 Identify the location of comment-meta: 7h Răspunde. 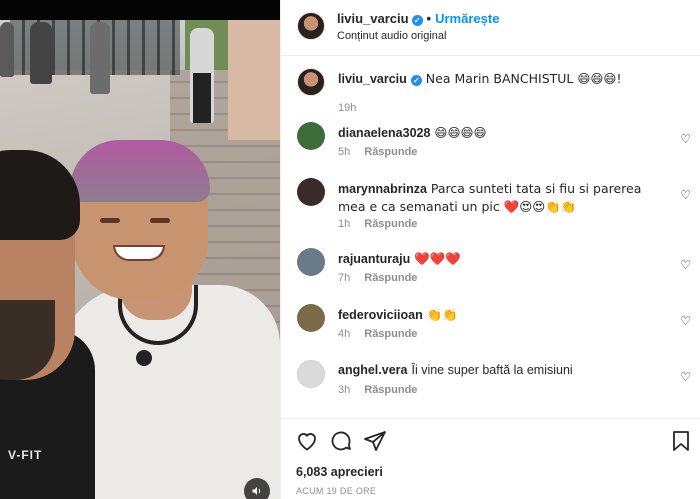
(377, 278).